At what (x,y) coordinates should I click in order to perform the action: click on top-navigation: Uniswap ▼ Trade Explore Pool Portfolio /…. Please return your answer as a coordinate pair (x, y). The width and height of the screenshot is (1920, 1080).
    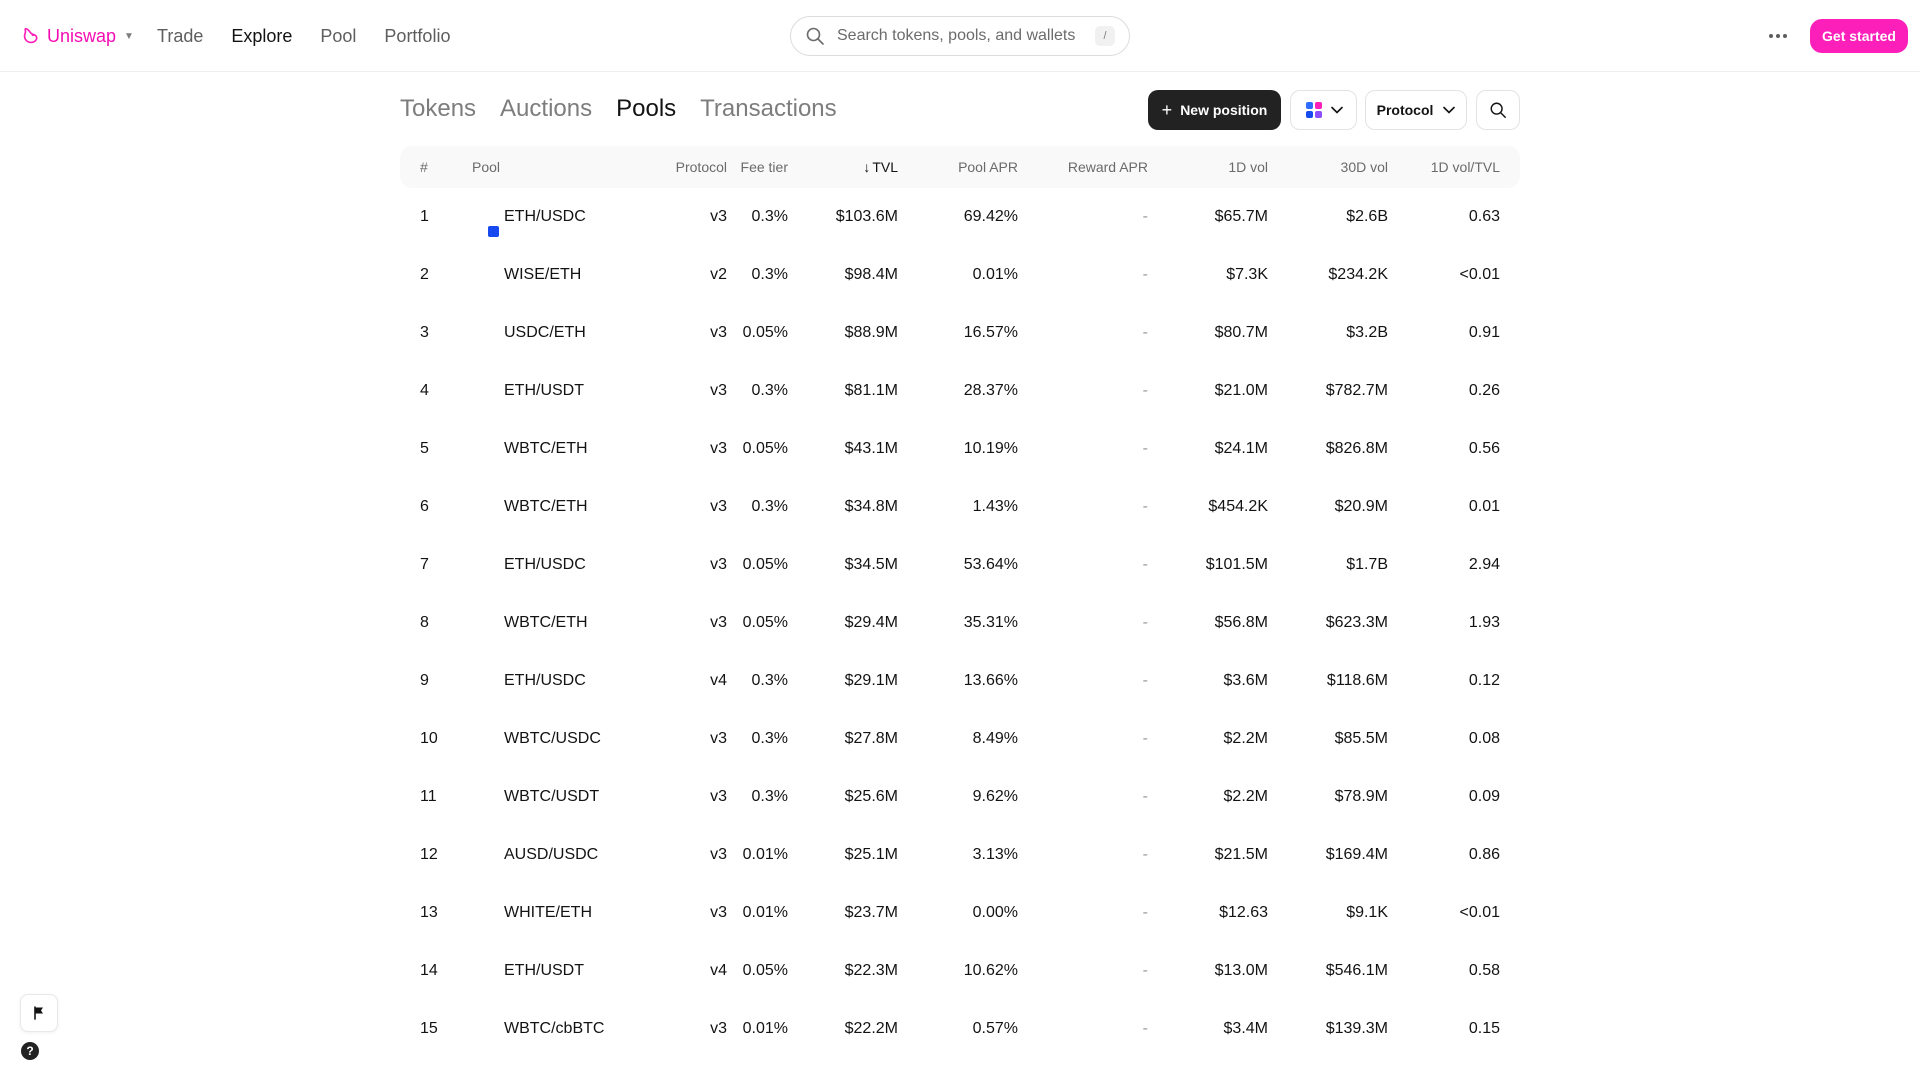
    Looking at the image, I should click on (960, 36).